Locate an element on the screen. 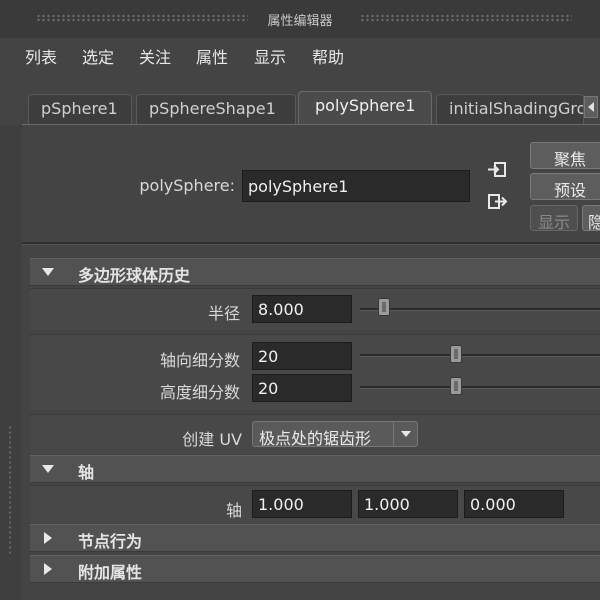 The height and width of the screenshot is (600, 600). height-divisions-slider-track is located at coordinates (480, 387).